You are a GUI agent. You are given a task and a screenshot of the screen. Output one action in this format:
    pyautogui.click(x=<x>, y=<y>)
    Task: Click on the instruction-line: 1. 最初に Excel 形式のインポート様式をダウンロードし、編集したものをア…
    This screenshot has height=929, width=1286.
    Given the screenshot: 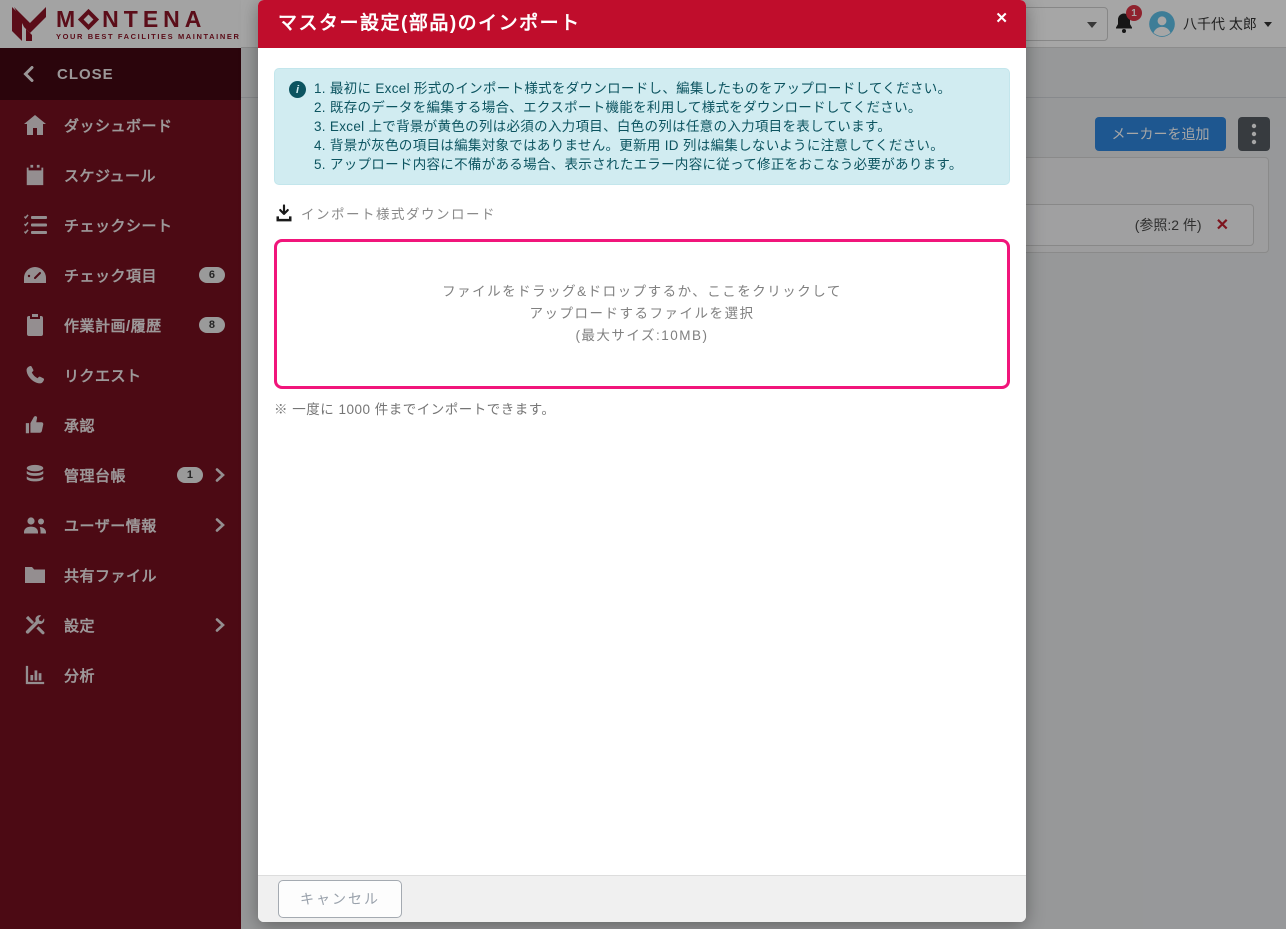 What is the action you would take?
    pyautogui.click(x=633, y=88)
    